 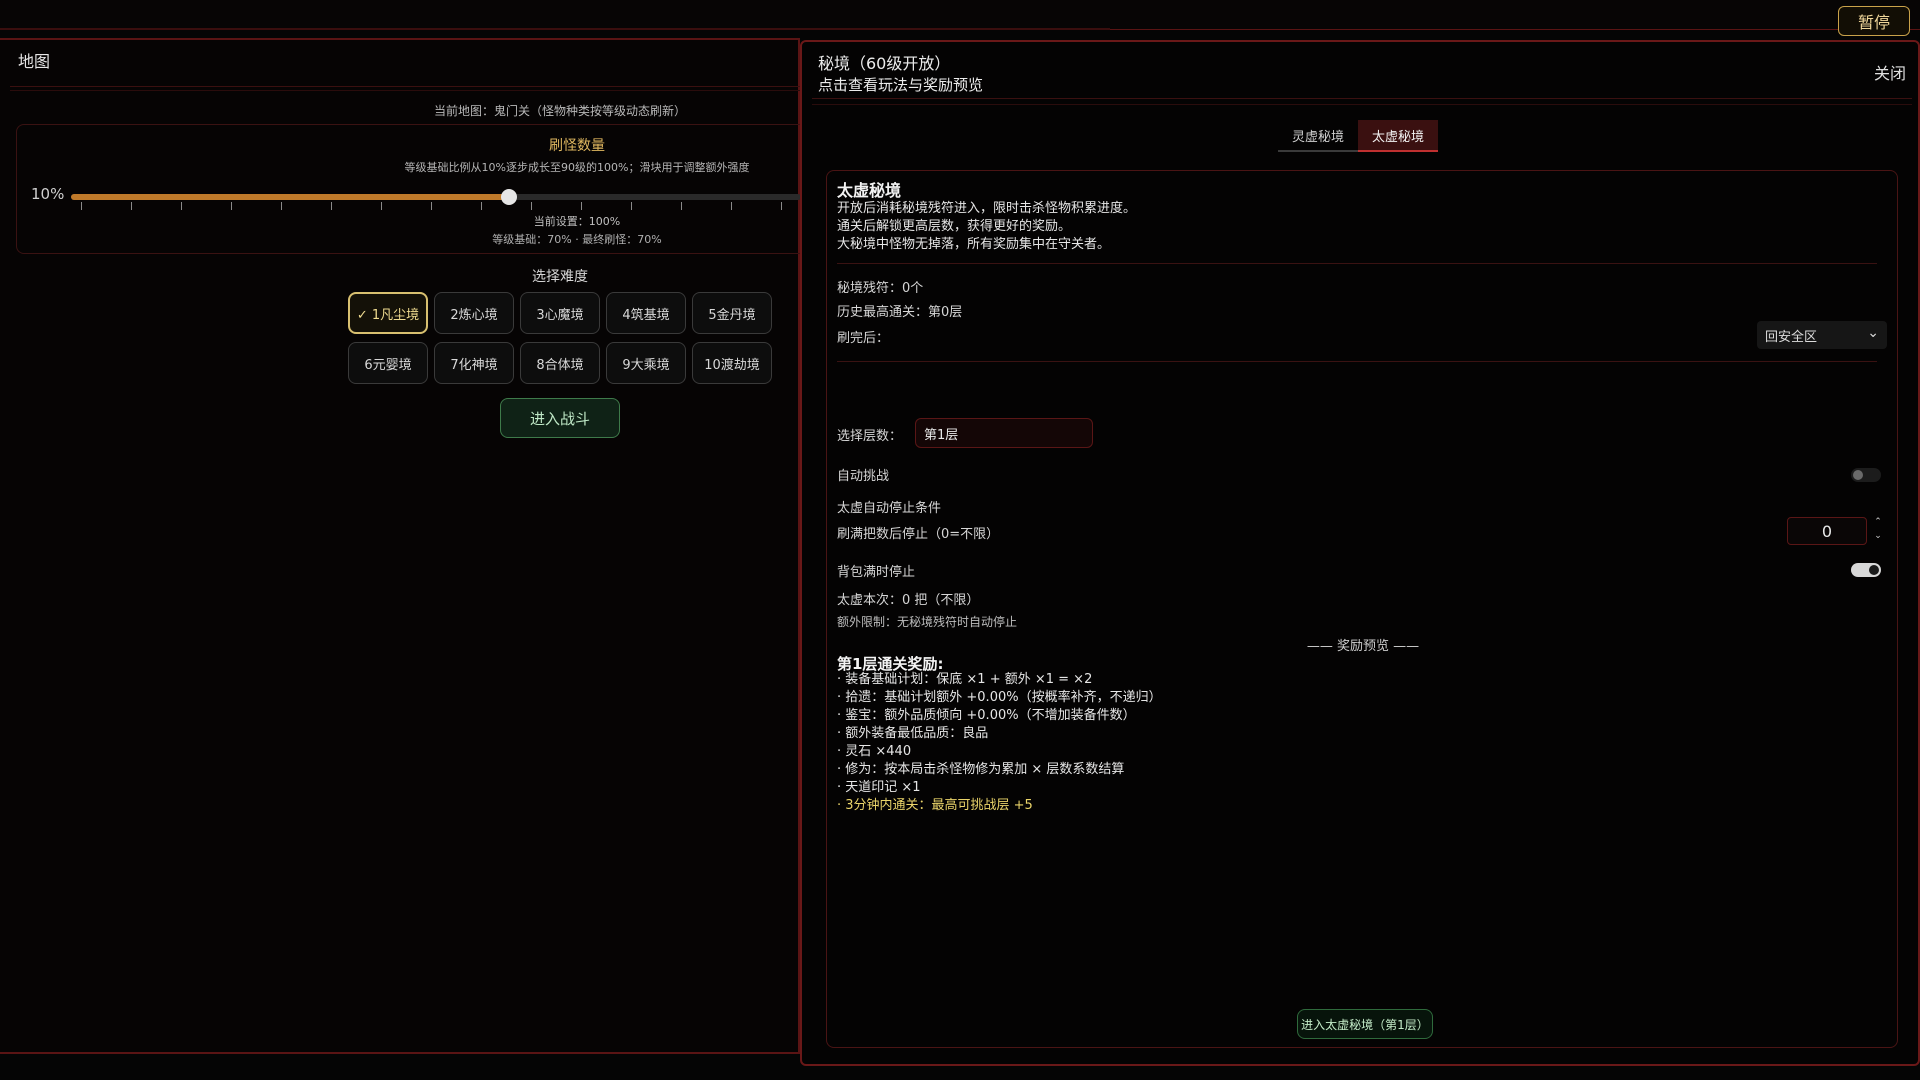 What do you see at coordinates (960, 15) in the screenshot?
I see `top-bar` at bounding box center [960, 15].